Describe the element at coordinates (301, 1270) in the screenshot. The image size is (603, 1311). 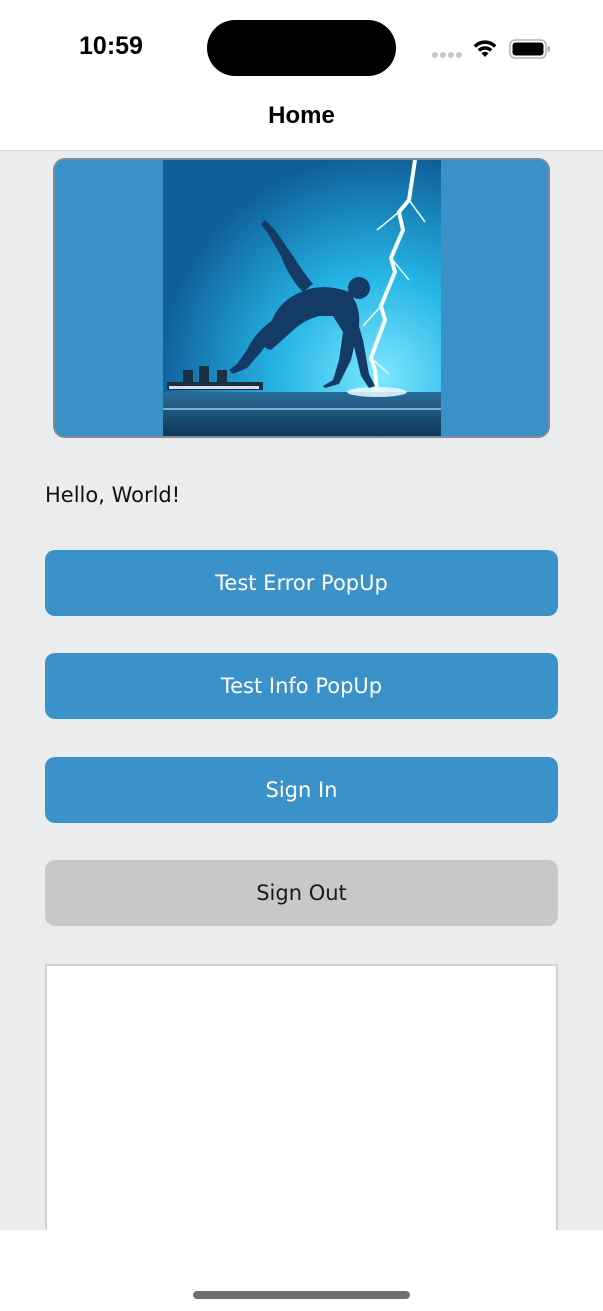
I see `bottom-safe-area` at that location.